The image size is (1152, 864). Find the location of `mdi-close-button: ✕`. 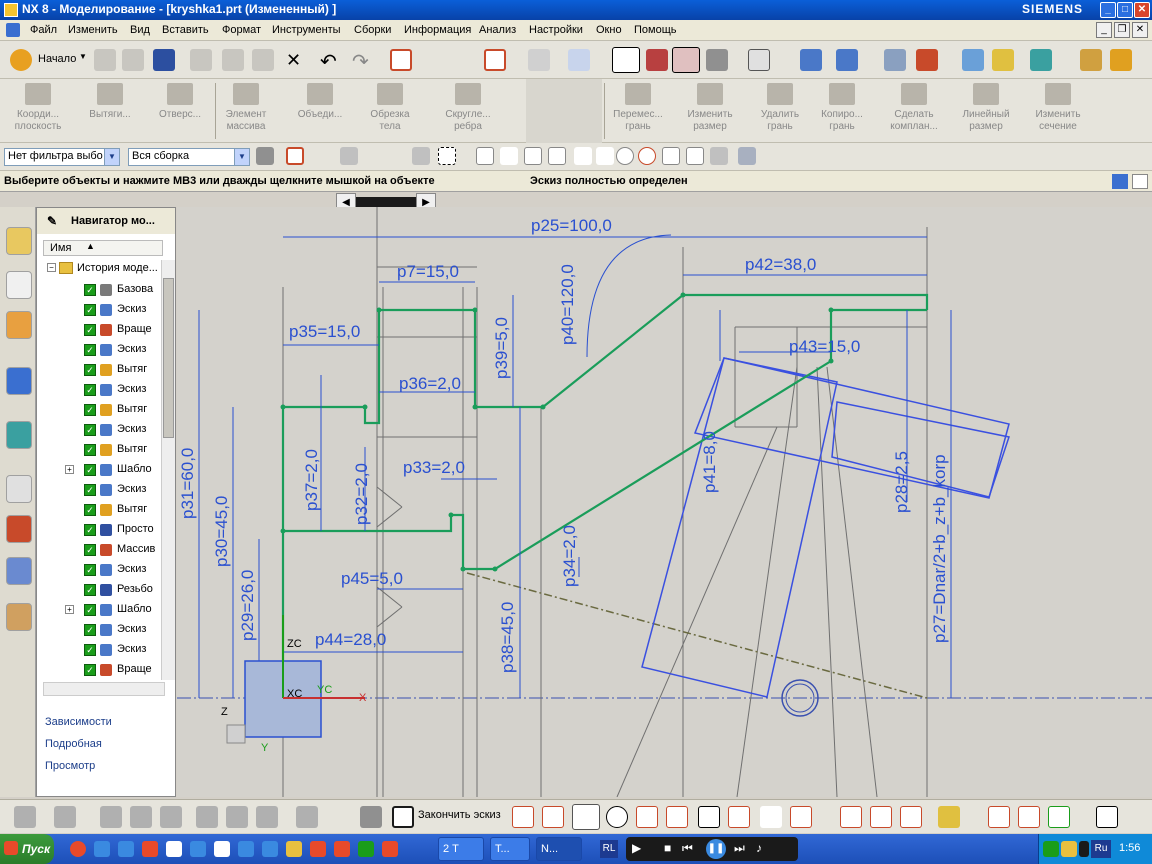

mdi-close-button: ✕ is located at coordinates (1140, 30).